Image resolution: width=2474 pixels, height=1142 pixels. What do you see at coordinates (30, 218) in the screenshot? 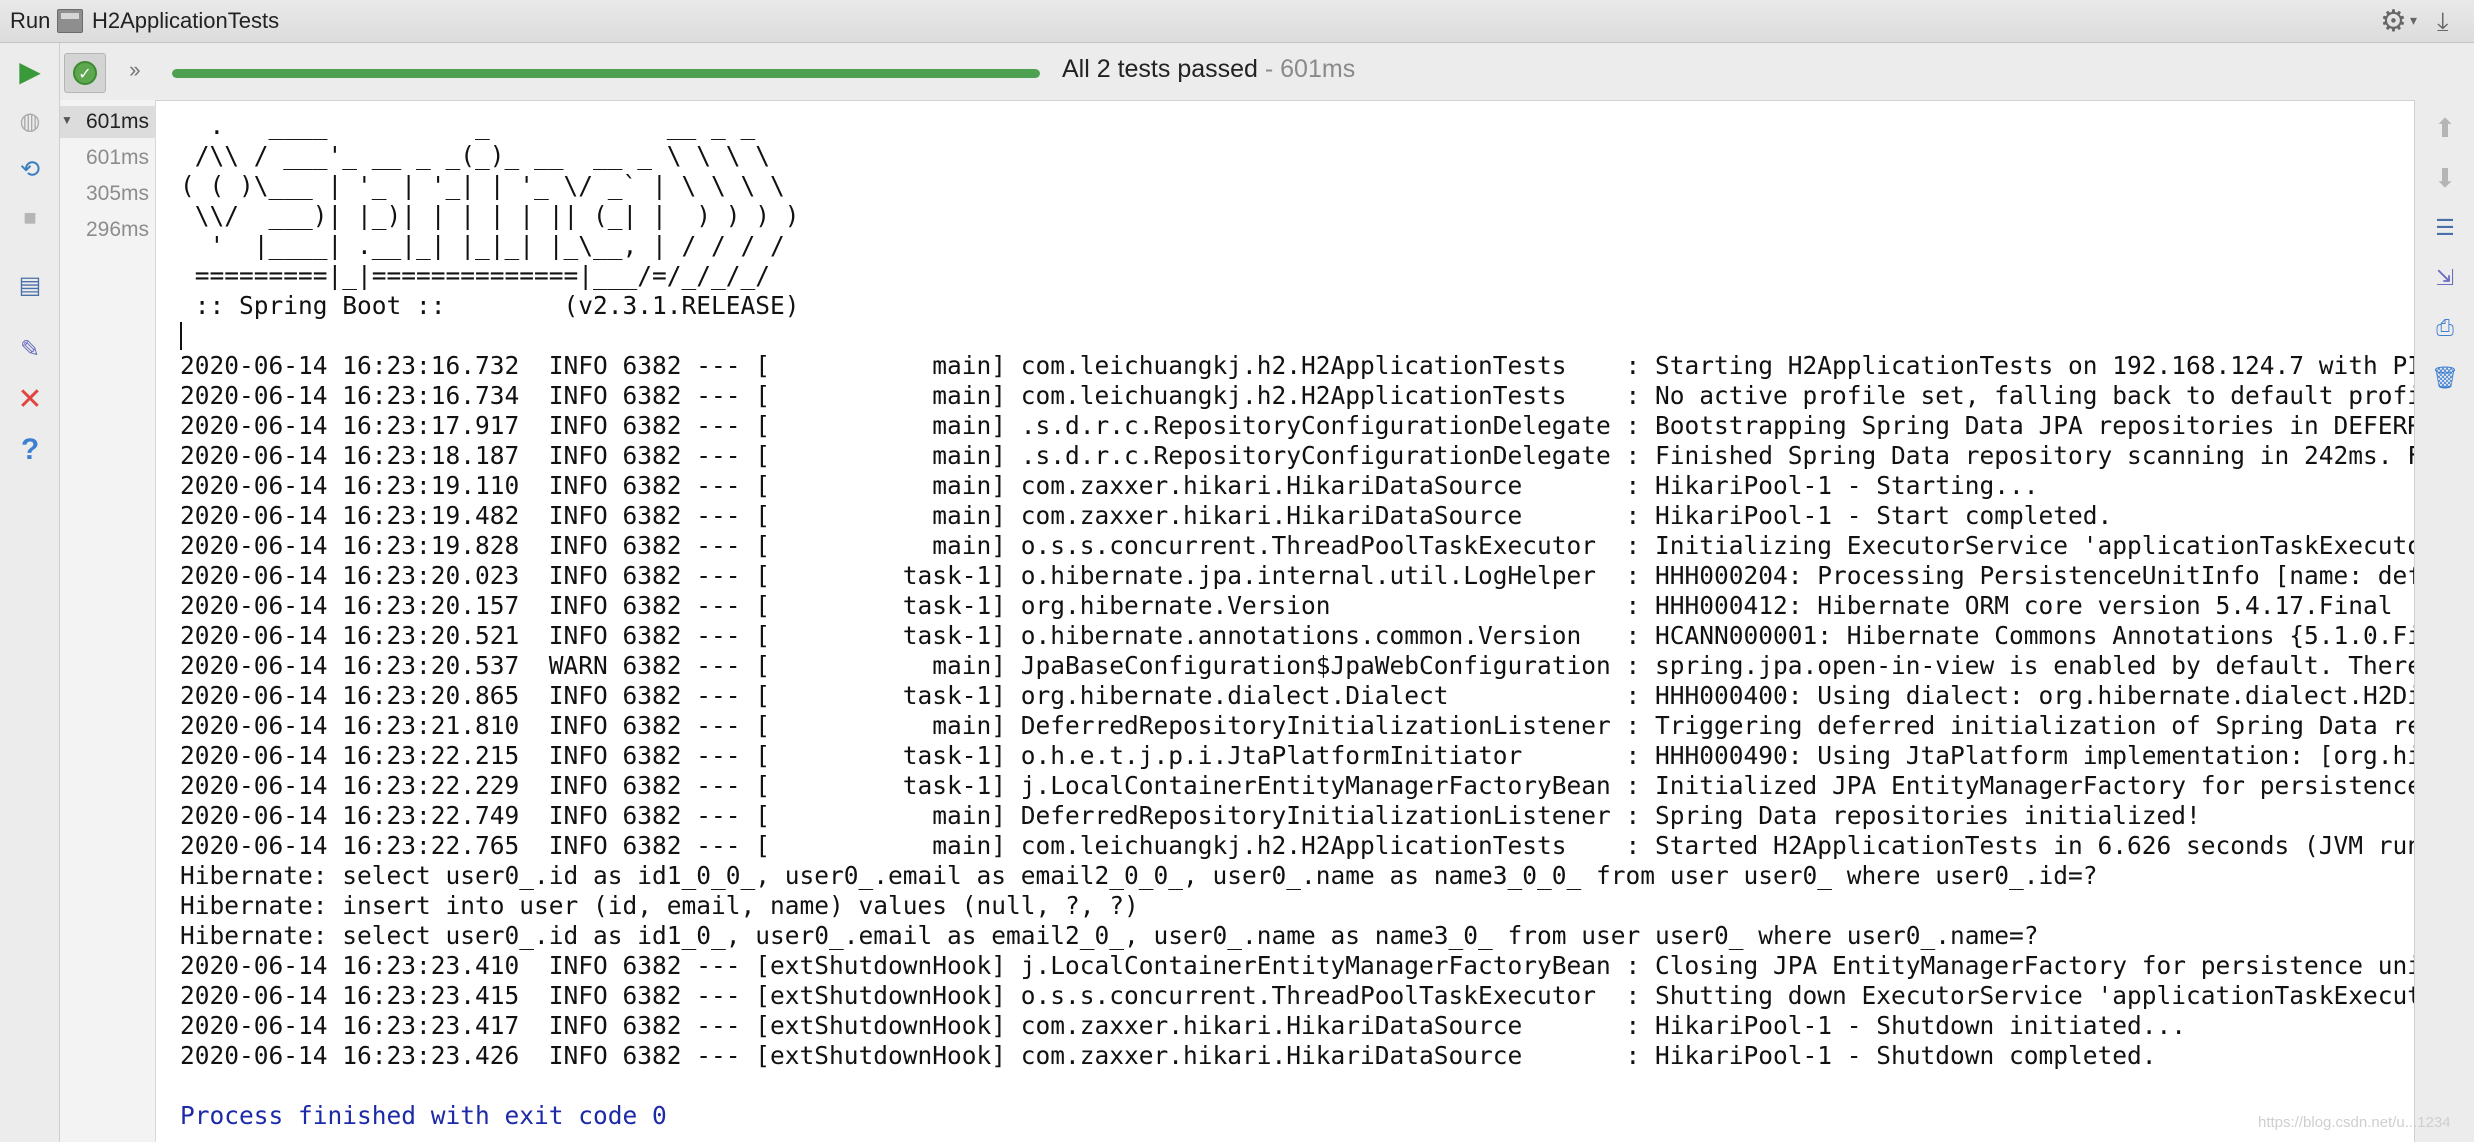
I see `stop-icon: ■` at bounding box center [30, 218].